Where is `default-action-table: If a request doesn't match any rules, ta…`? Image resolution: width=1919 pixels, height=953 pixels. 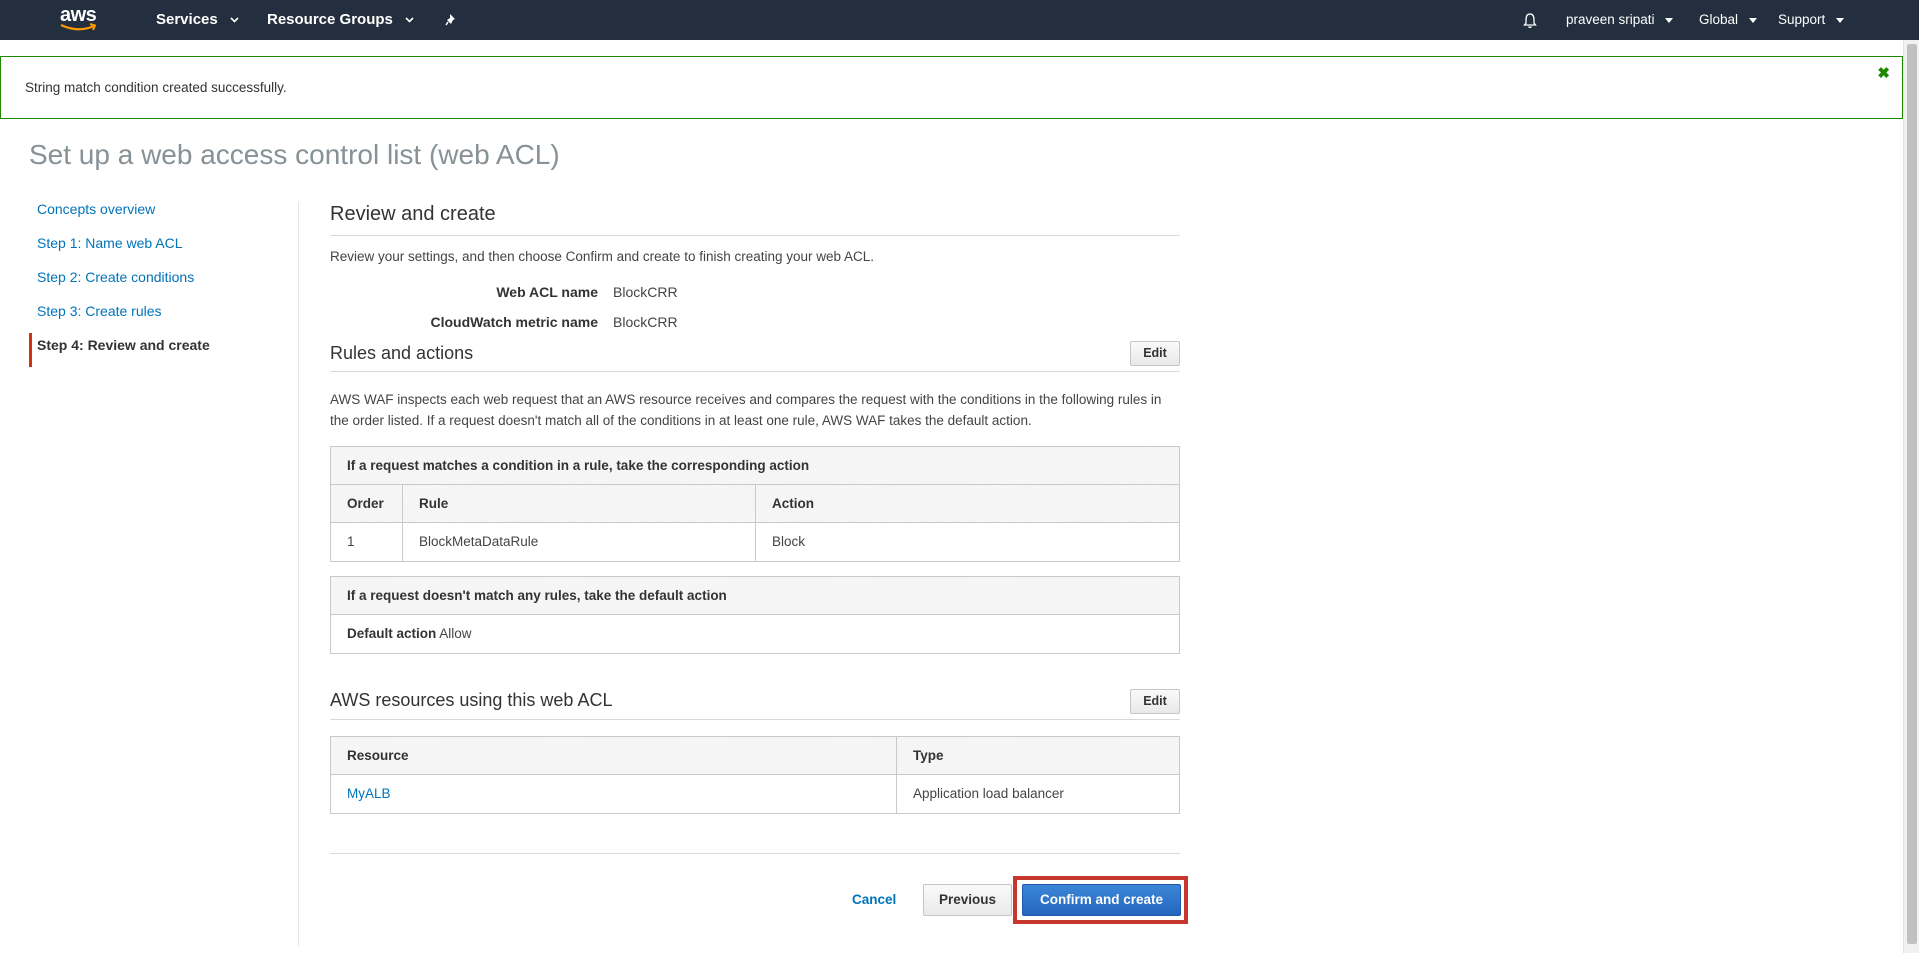
default-action-table: If a request doesn't match any rules, ta… is located at coordinates (755, 615).